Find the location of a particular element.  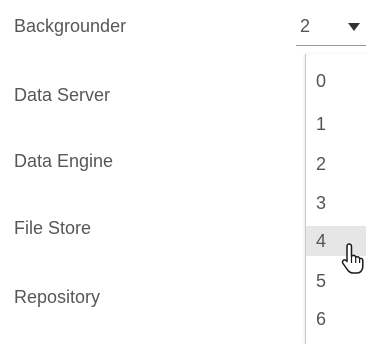

option-label: 0 is located at coordinates (321, 81).